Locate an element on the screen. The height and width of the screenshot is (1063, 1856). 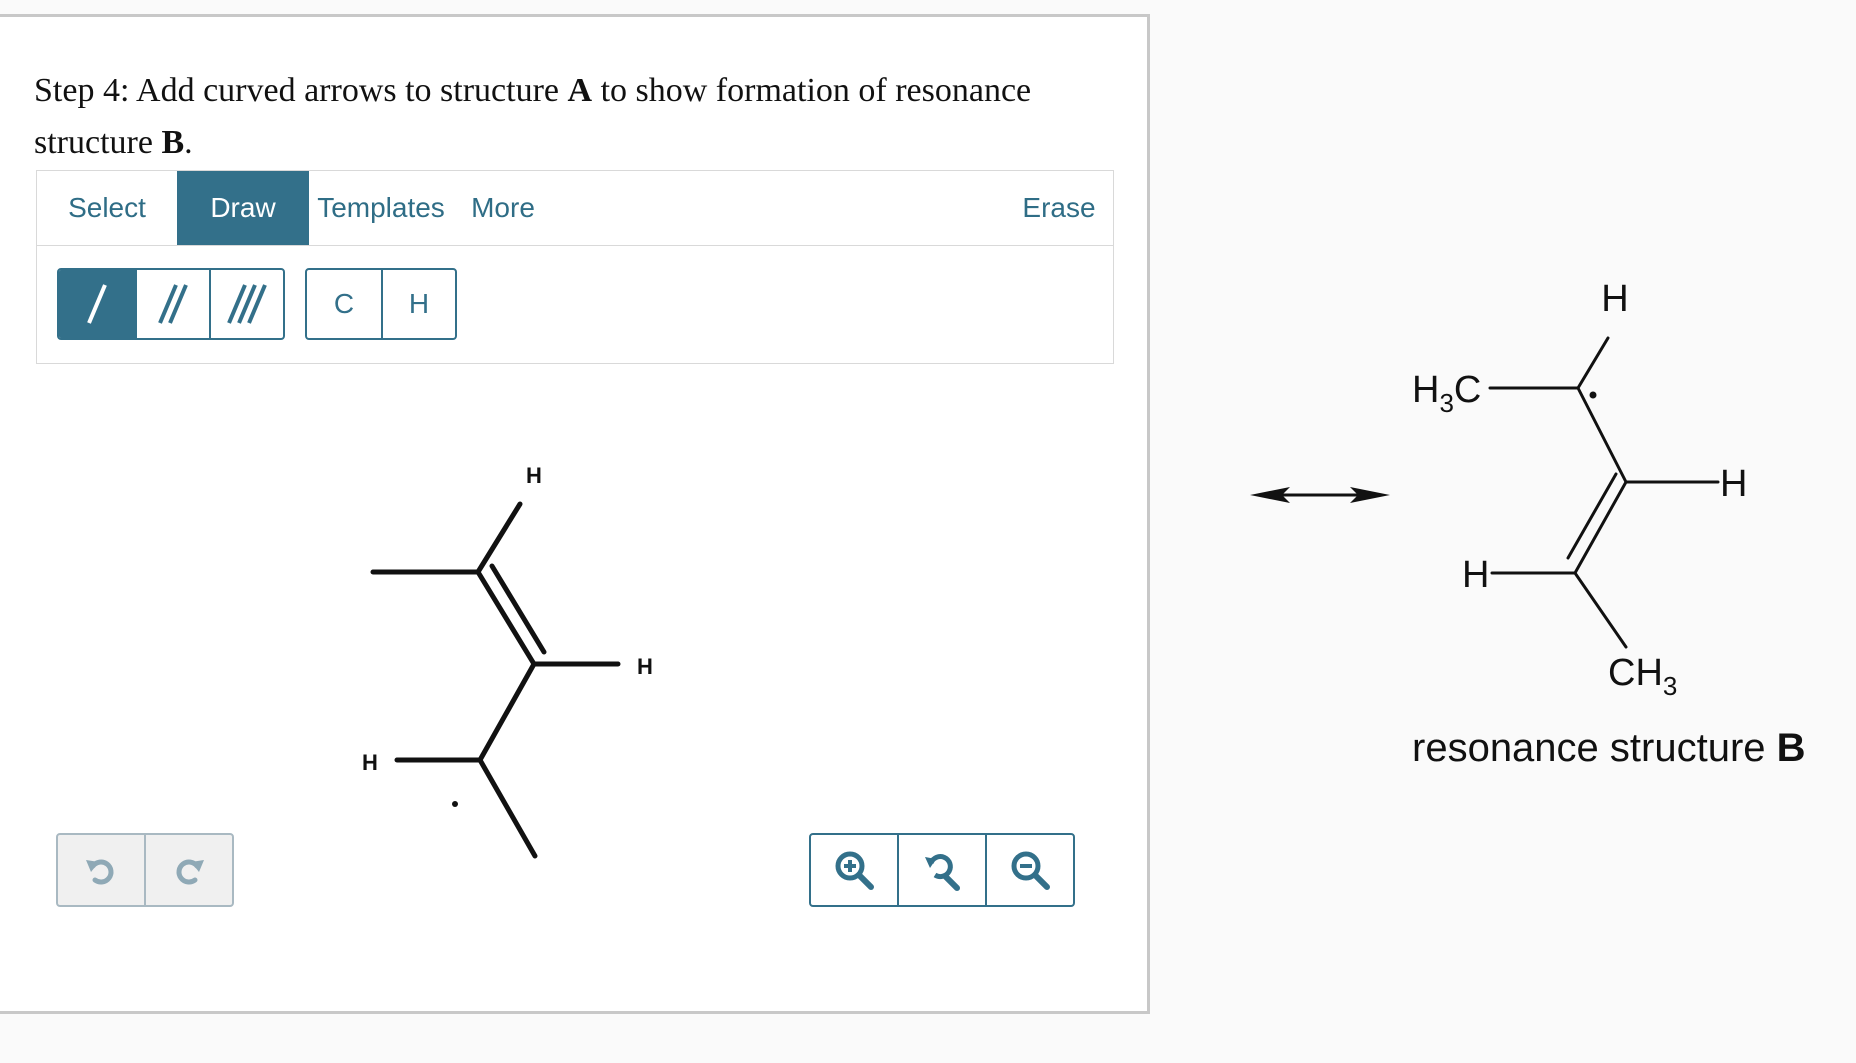
history-controls is located at coordinates (145, 870).